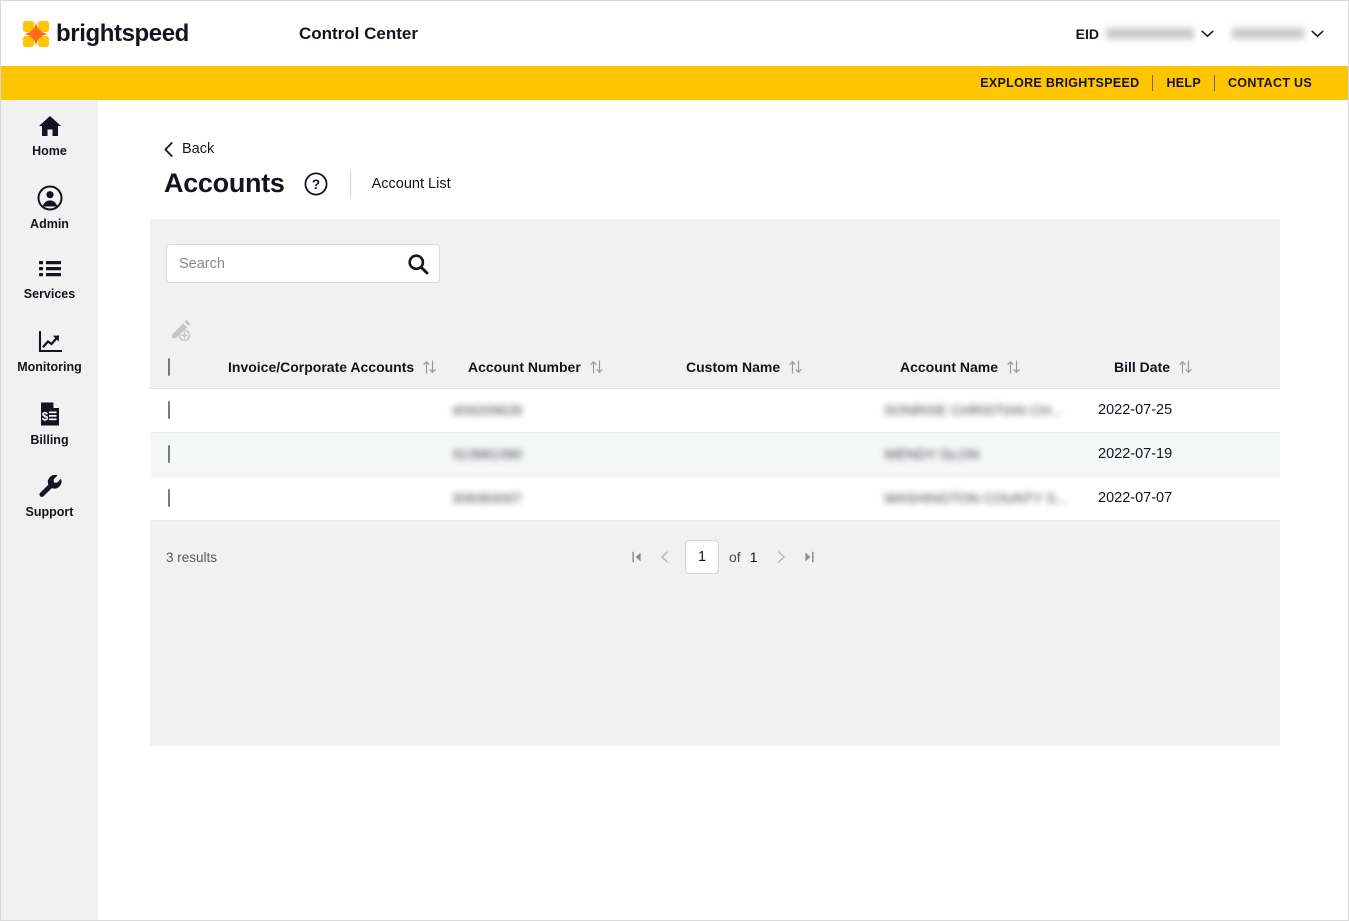 The image size is (1349, 921). I want to click on back-button: Back, so click(189, 149).